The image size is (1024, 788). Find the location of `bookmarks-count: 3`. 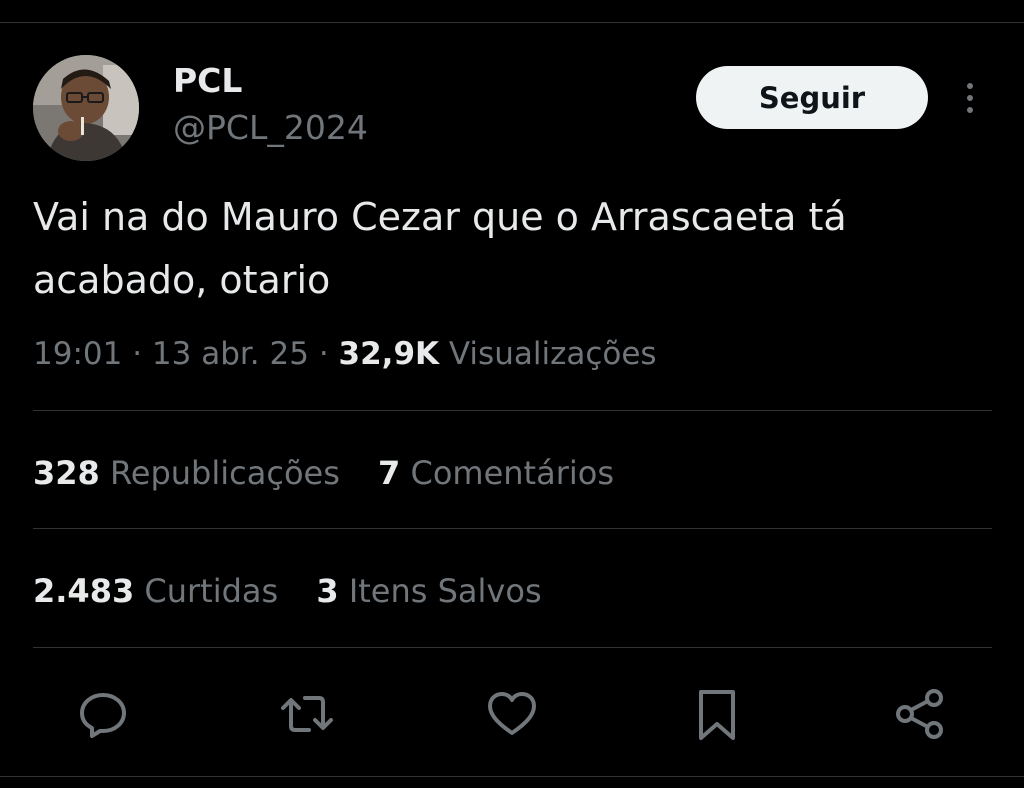

bookmarks-count: 3 is located at coordinates (327, 591).